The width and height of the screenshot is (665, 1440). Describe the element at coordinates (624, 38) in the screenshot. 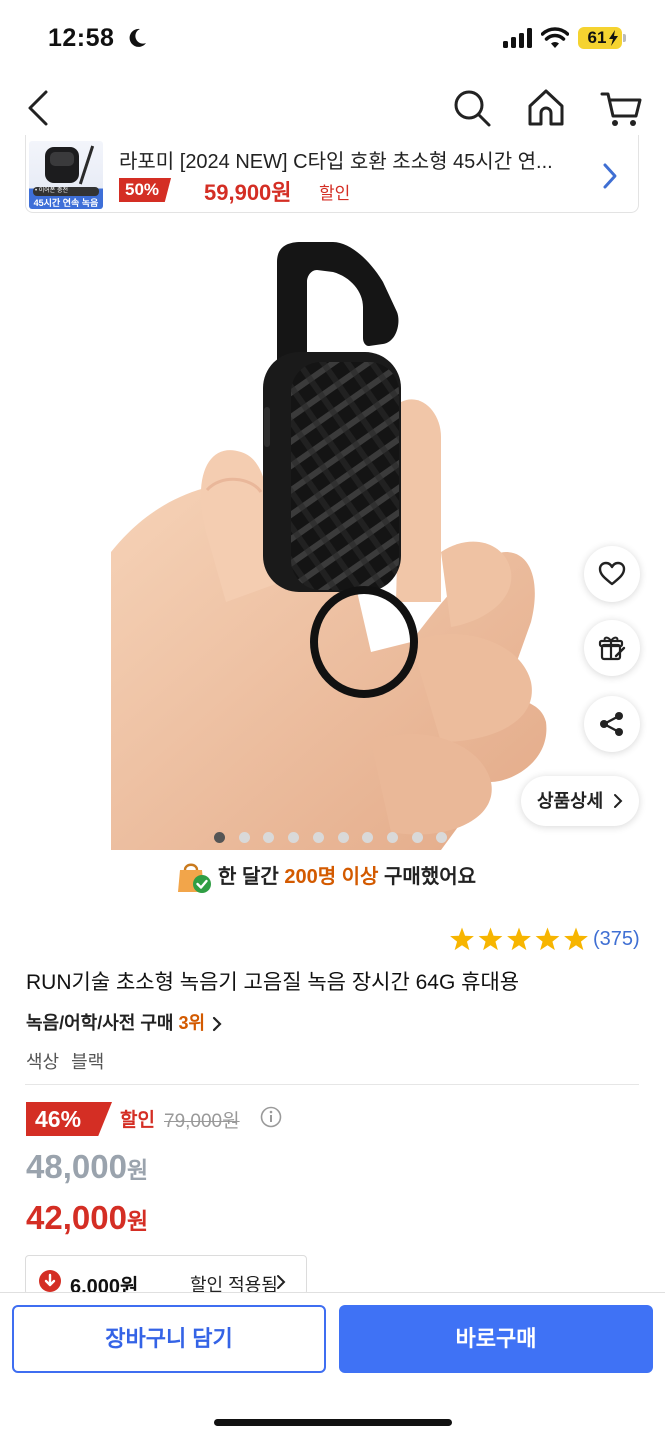

I see `battery-nub` at that location.